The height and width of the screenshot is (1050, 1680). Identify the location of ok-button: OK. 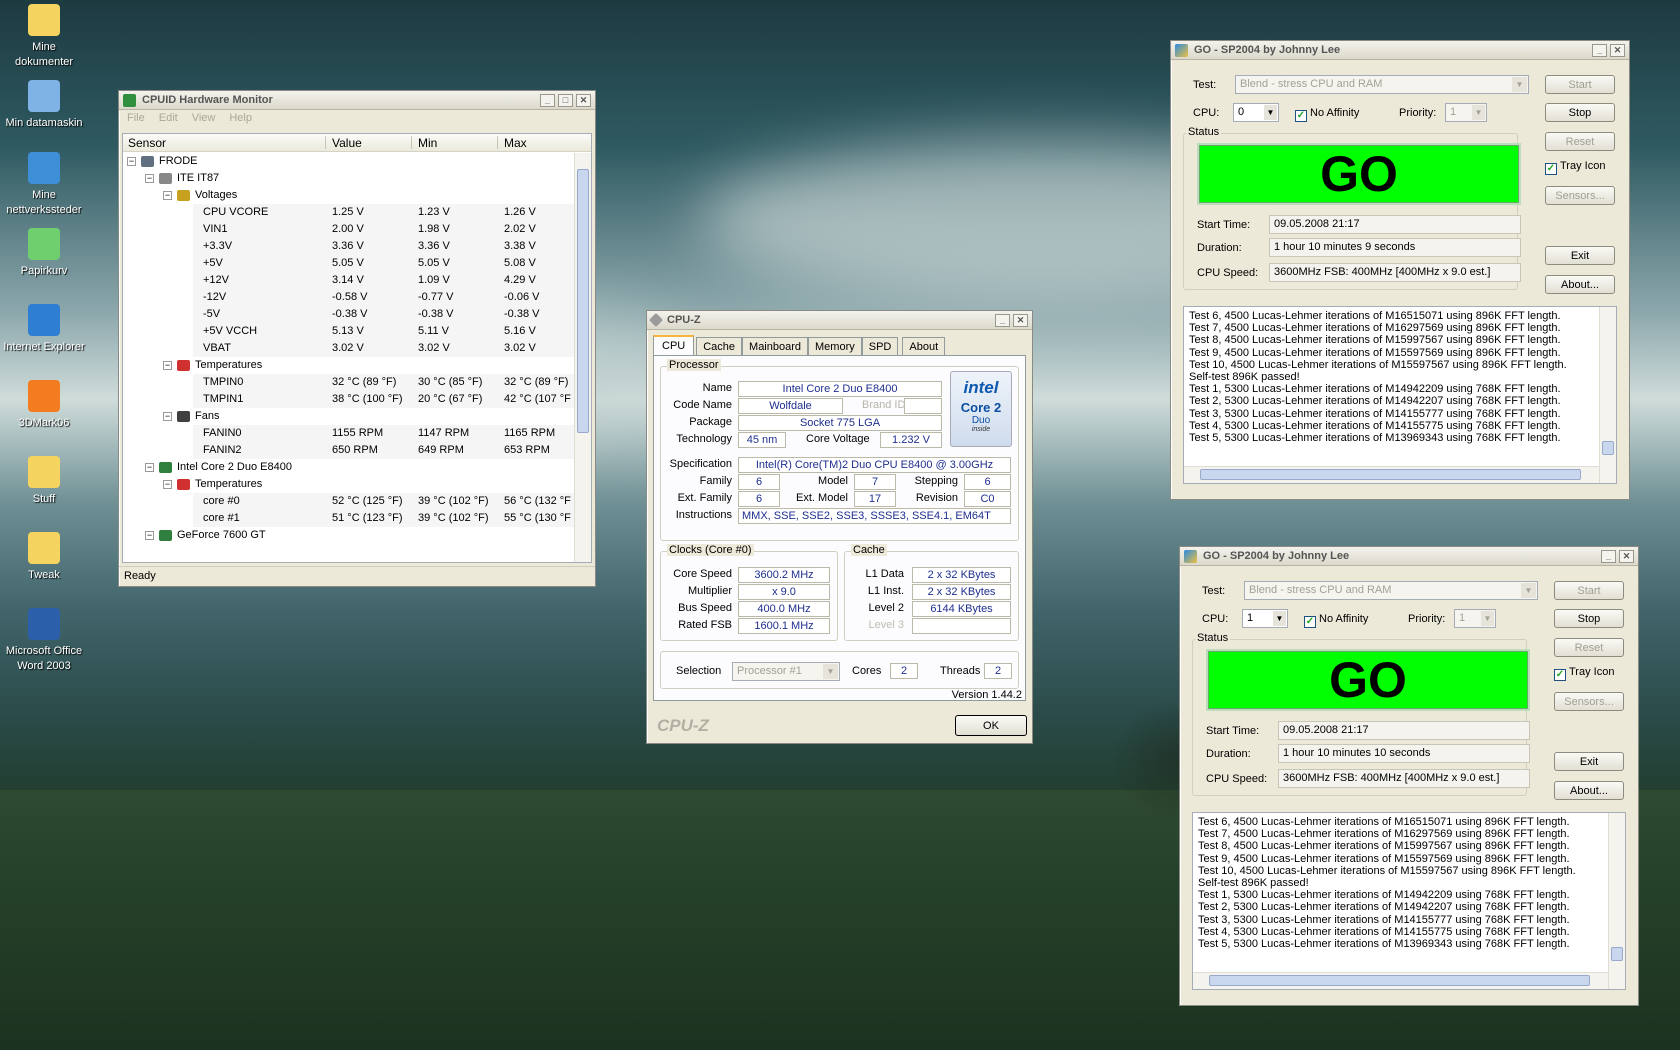
(991, 725).